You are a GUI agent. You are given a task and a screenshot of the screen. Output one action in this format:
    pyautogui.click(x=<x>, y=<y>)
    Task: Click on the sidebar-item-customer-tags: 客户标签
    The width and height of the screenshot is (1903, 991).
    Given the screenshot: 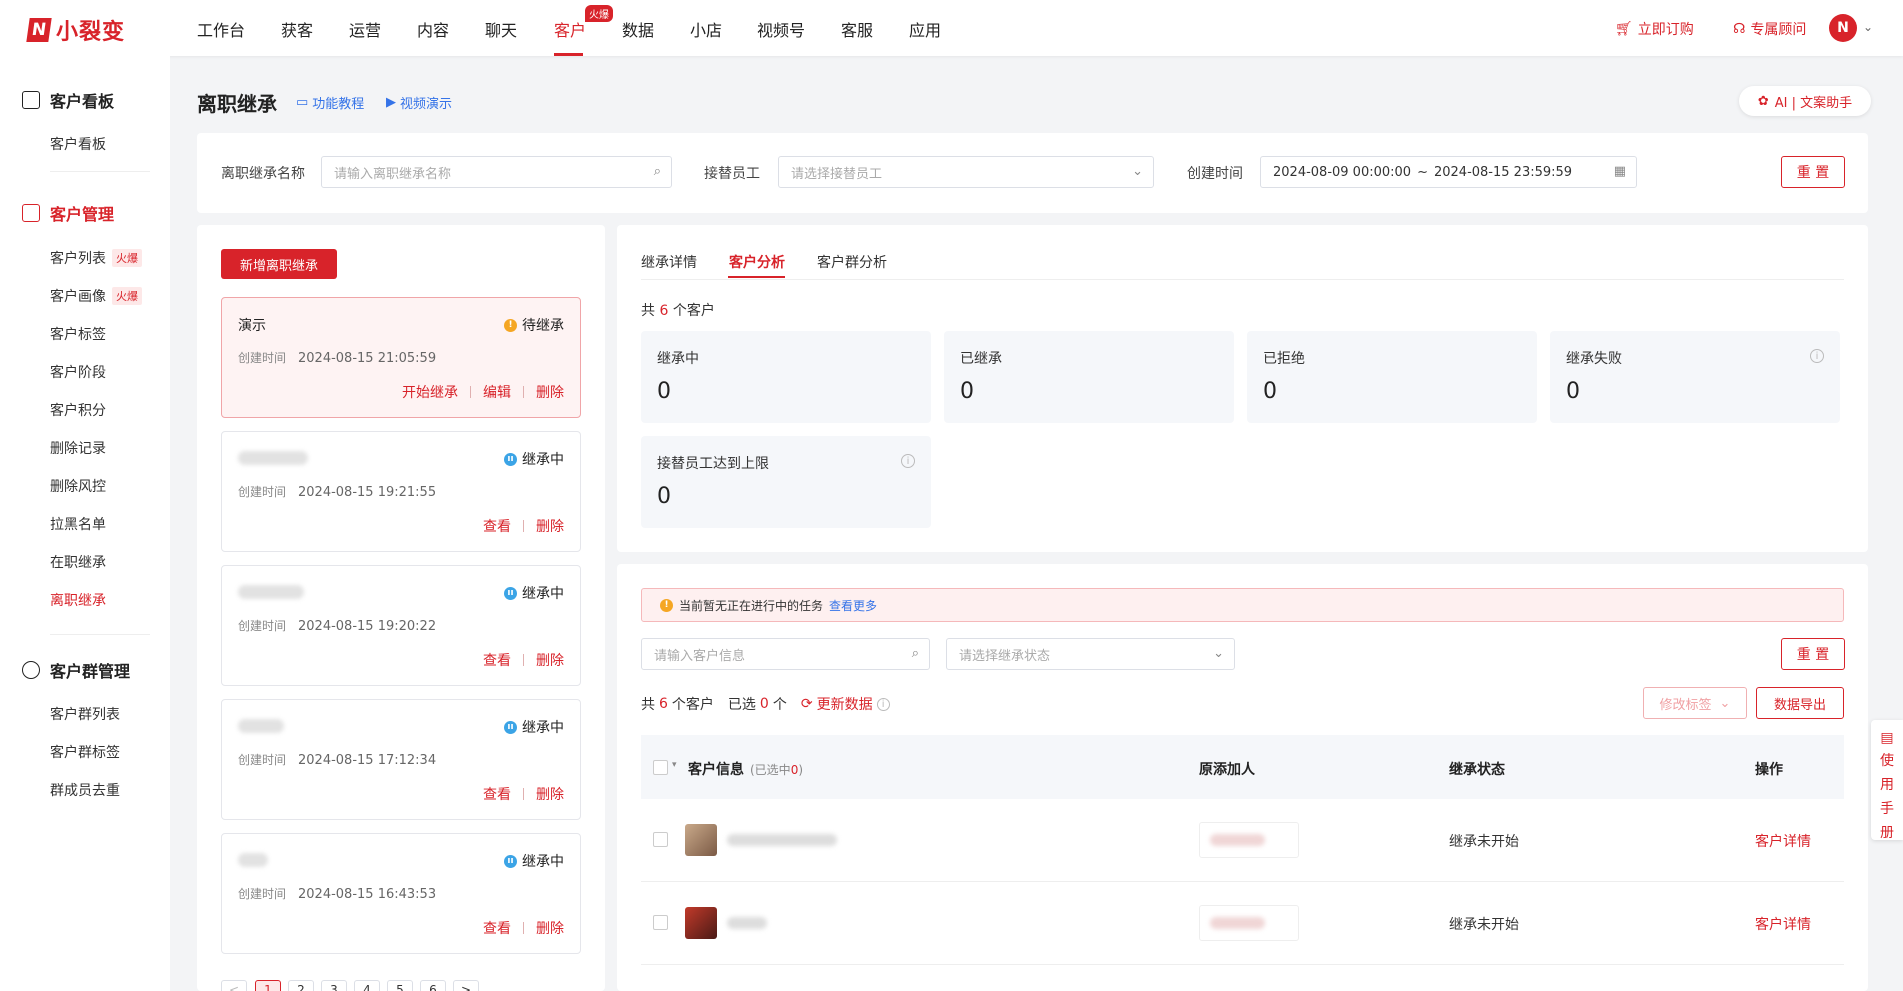 What is the action you would take?
    pyautogui.click(x=78, y=334)
    